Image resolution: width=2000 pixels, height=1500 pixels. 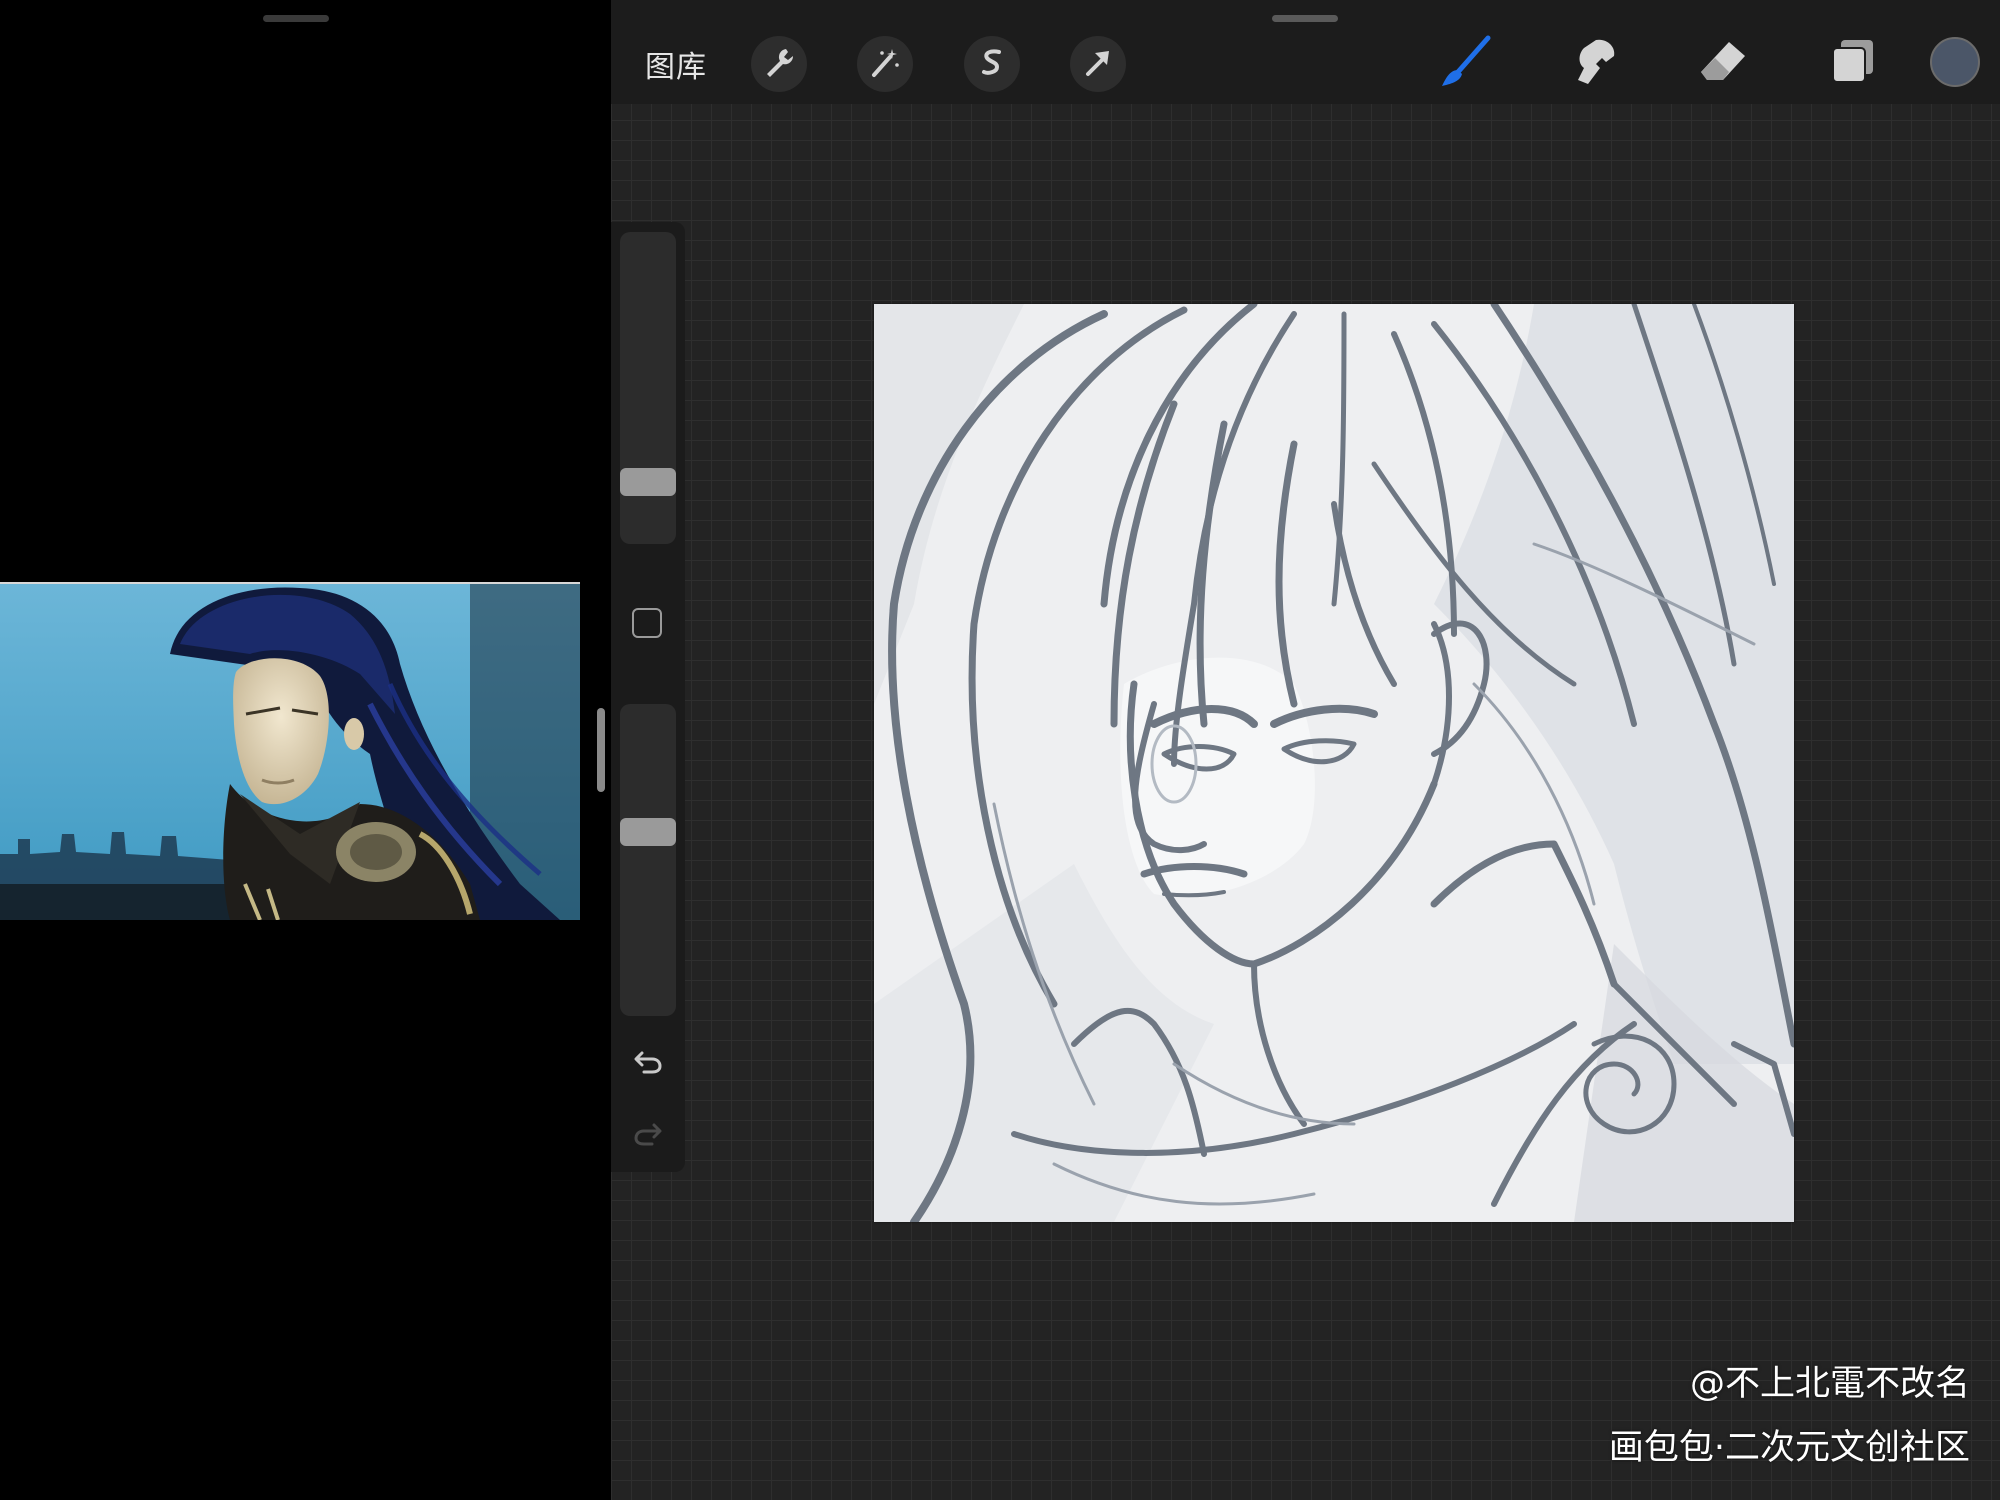 I want to click on actions-button, so click(x=779, y=64).